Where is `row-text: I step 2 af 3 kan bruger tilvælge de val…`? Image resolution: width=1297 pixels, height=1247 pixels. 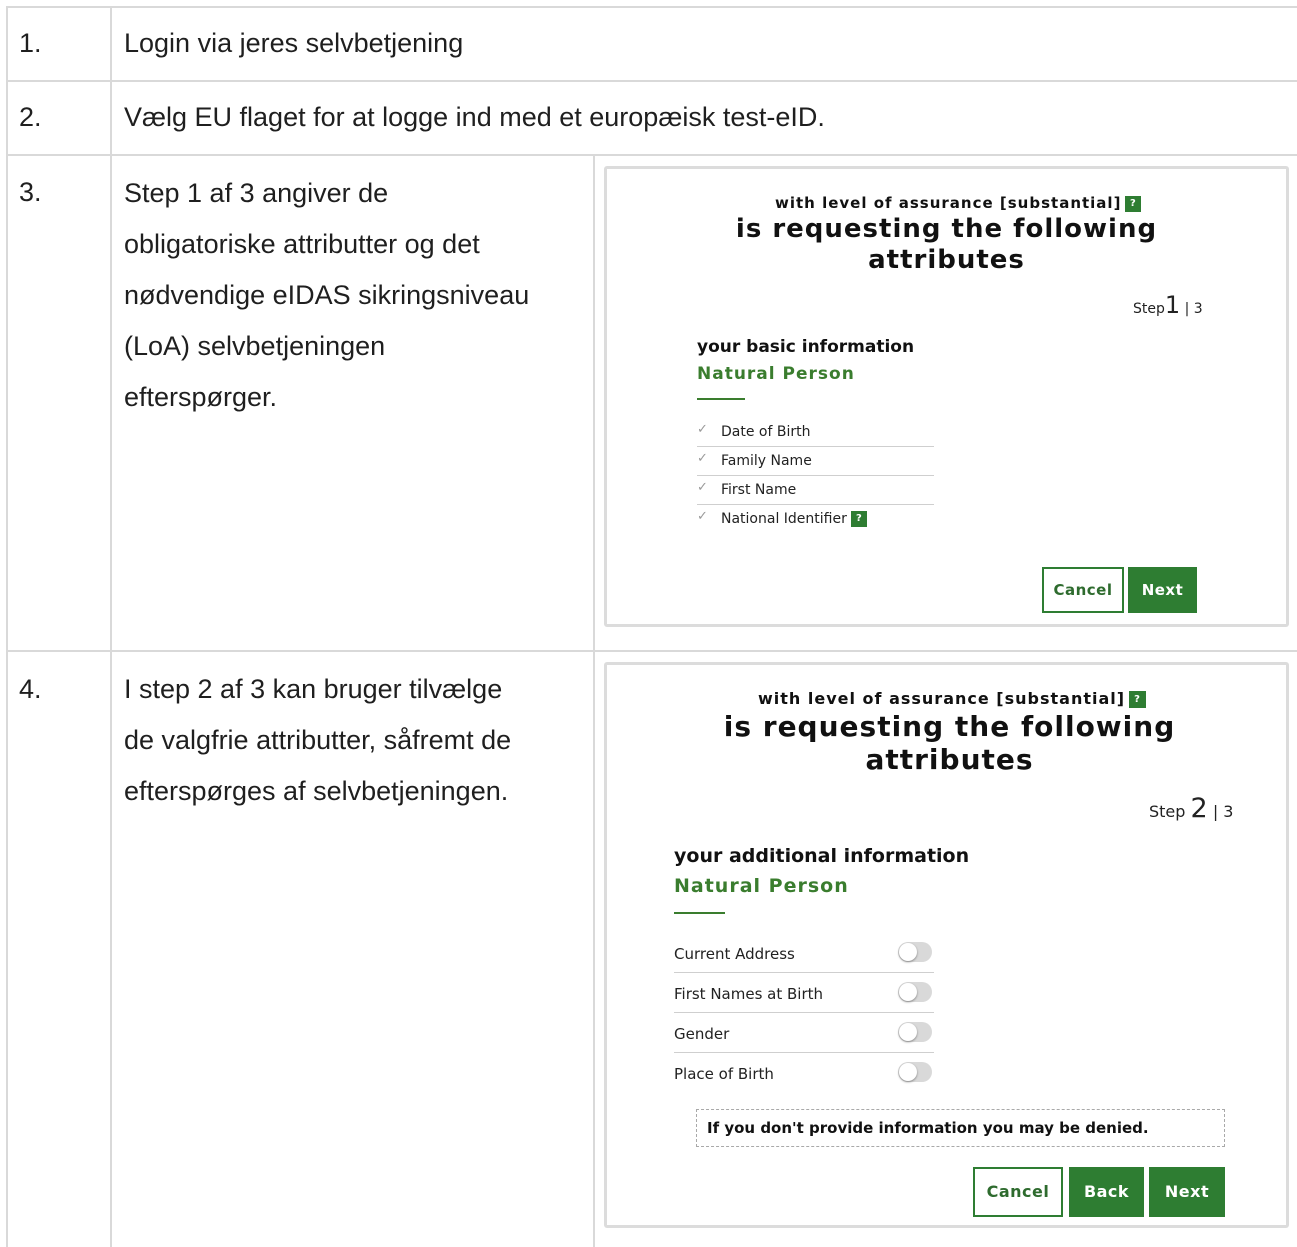 row-text: I step 2 af 3 kan bruger tilvælge de val… is located at coordinates (354, 740).